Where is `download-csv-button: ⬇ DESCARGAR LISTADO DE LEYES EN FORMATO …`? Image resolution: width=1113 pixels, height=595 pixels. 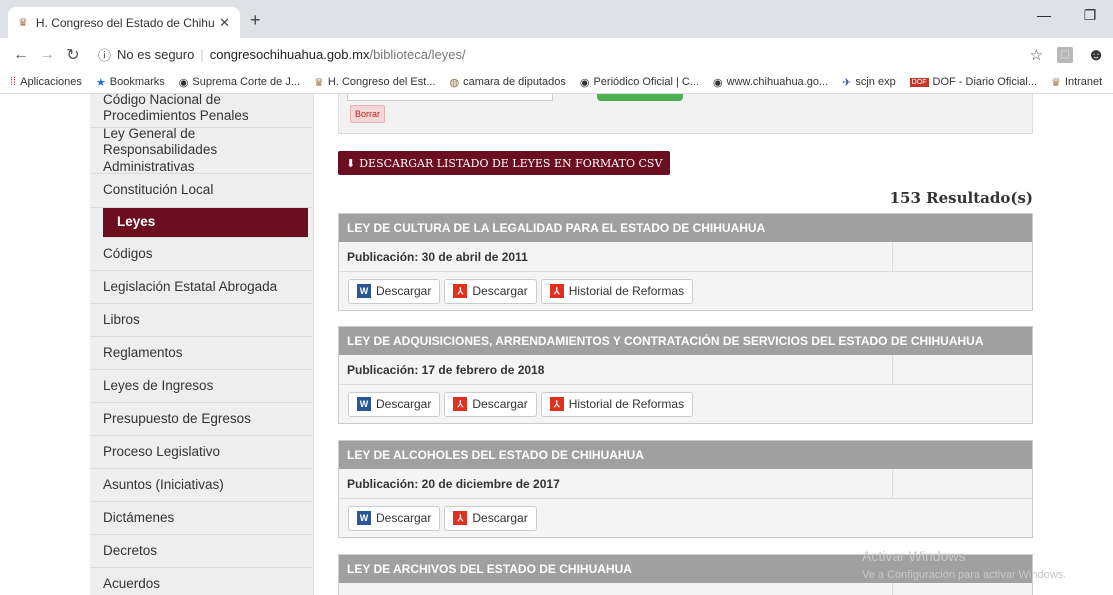
download-csv-button: ⬇ DESCARGAR LISTADO DE LEYES EN FORMATO … is located at coordinates (504, 163).